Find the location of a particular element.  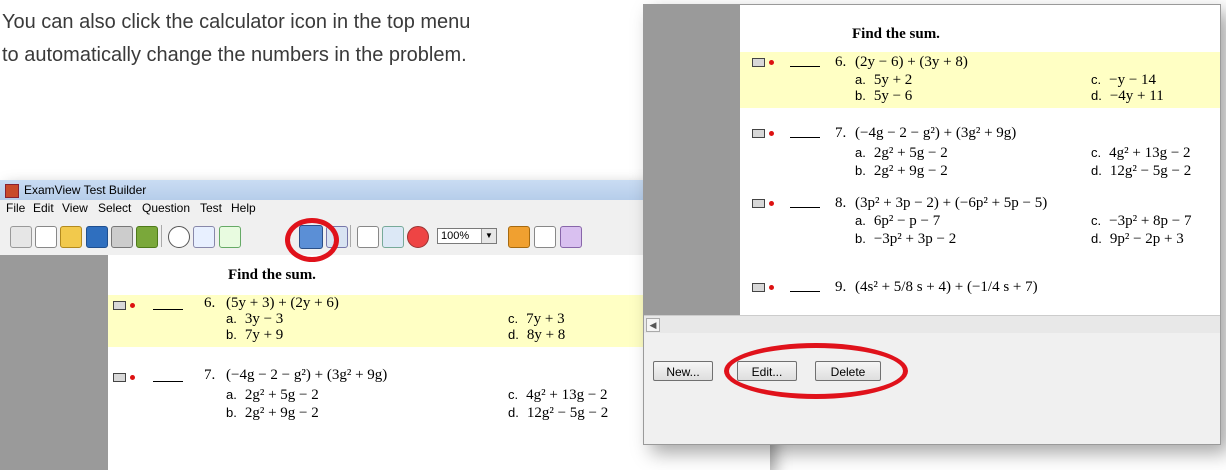

option-a-text: 2g² + 5g − 2 is located at coordinates (281, 395).